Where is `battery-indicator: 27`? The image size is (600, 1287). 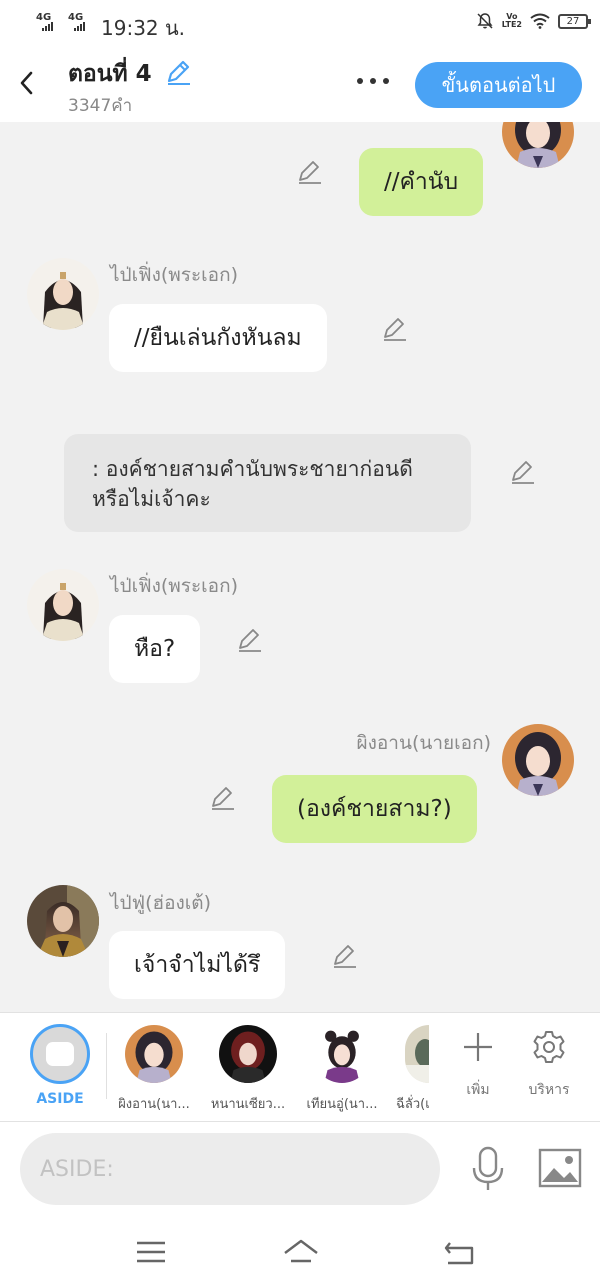 battery-indicator: 27 is located at coordinates (574, 21).